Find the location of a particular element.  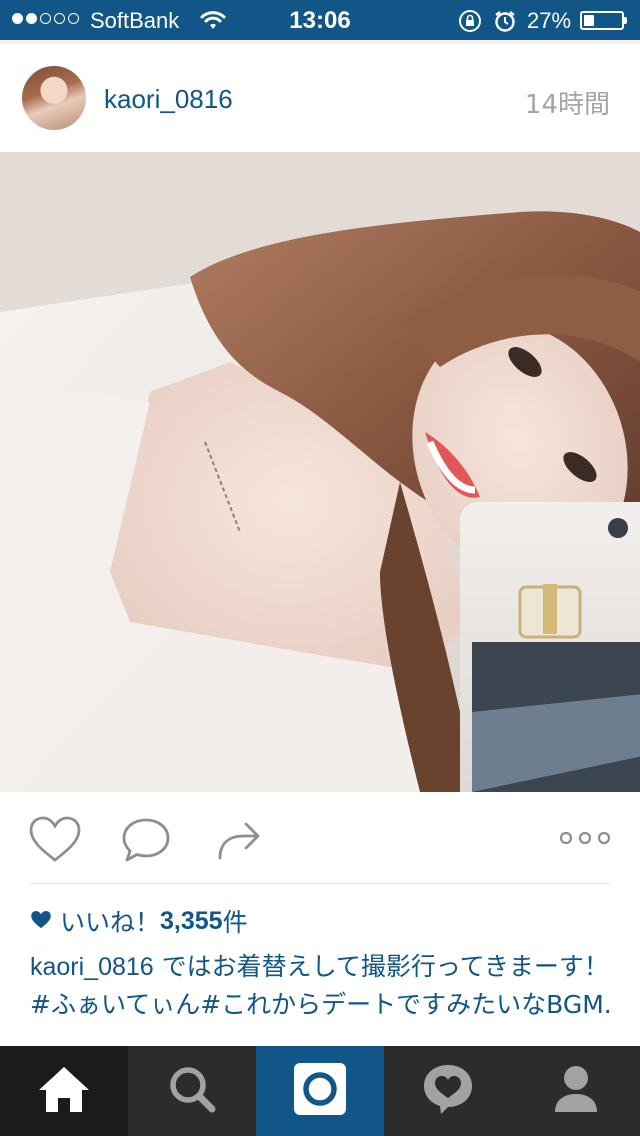

status-bar: SoftBank 13:06 27% is located at coordinates (320, 20).